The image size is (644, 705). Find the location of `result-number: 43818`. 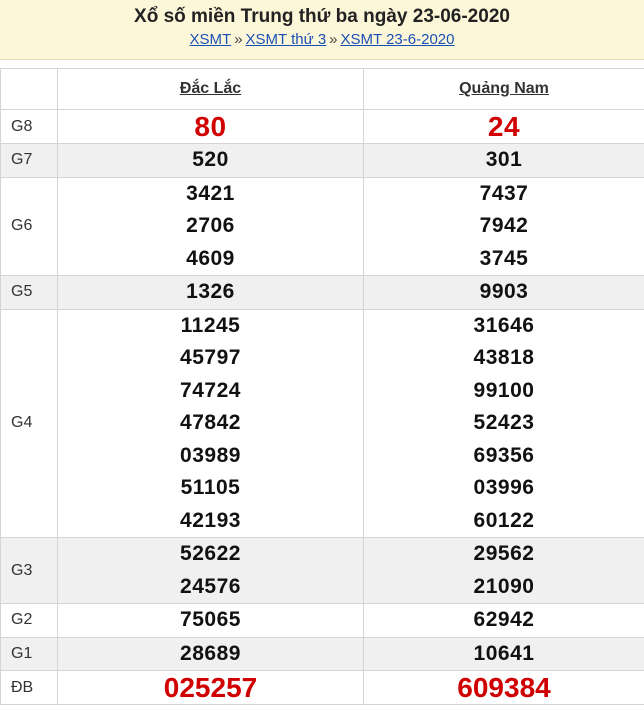

result-number: 43818 is located at coordinates (504, 358).